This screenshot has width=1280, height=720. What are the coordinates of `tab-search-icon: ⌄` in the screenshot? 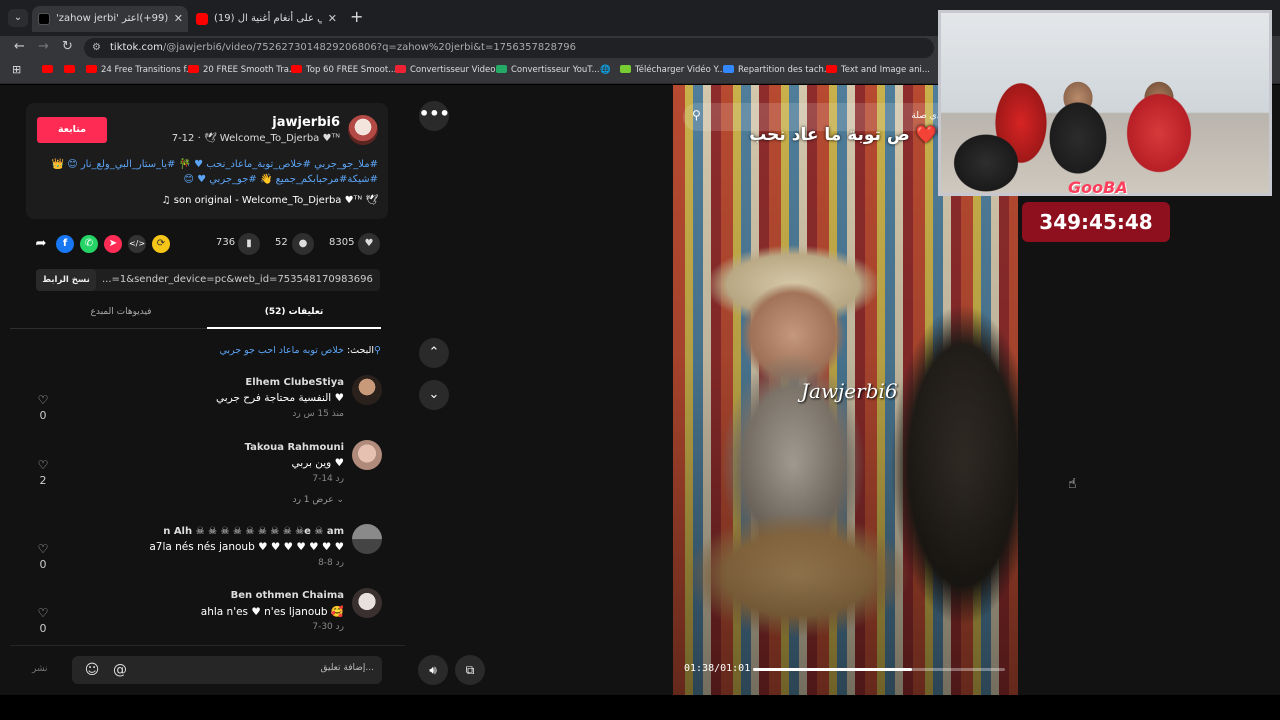 It's located at (18, 18).